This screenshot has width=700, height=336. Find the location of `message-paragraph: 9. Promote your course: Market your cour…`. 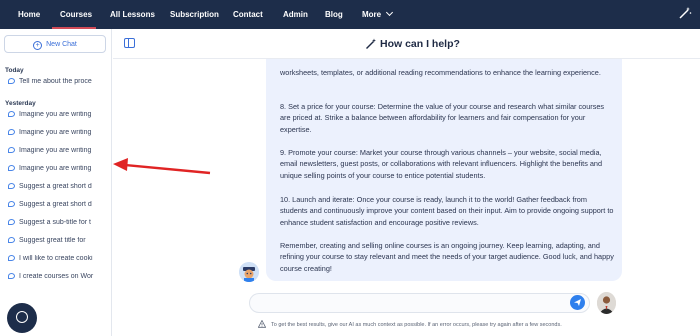

message-paragraph: 9. Promote your course: Market your cour… is located at coordinates (441, 164).